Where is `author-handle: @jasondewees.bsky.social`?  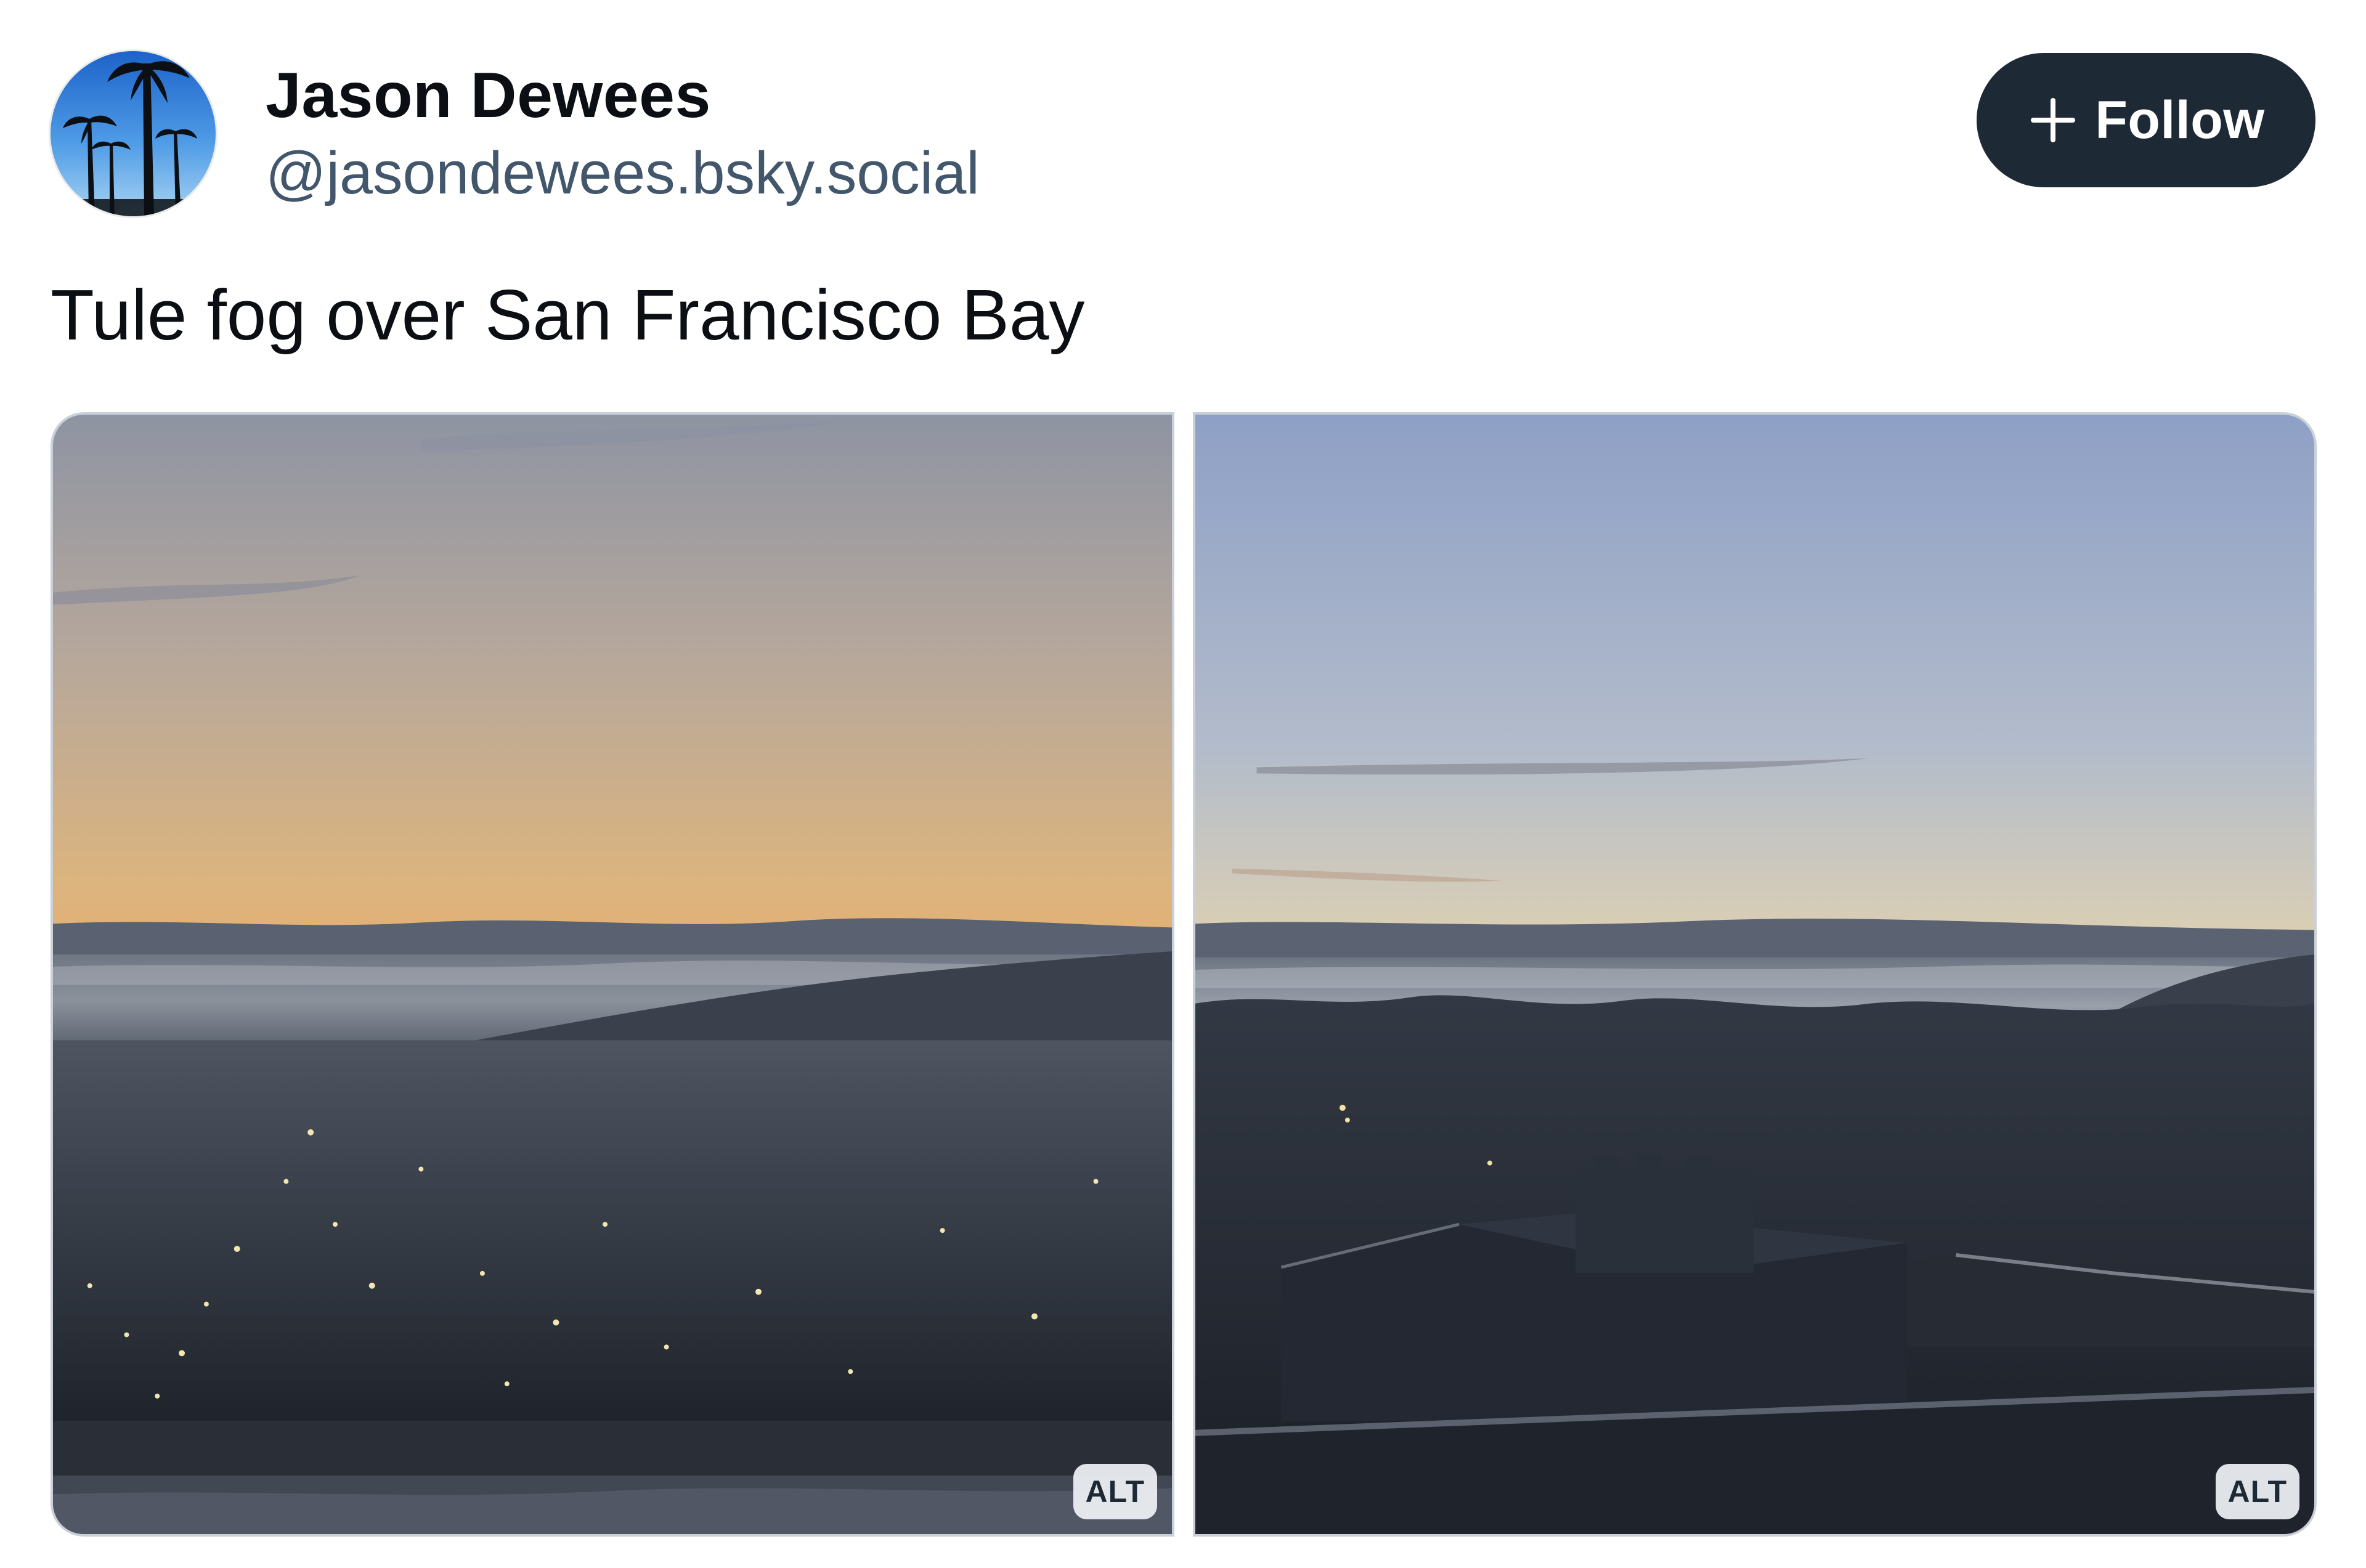 author-handle: @jasondewees.bsky.social is located at coordinates (623, 174).